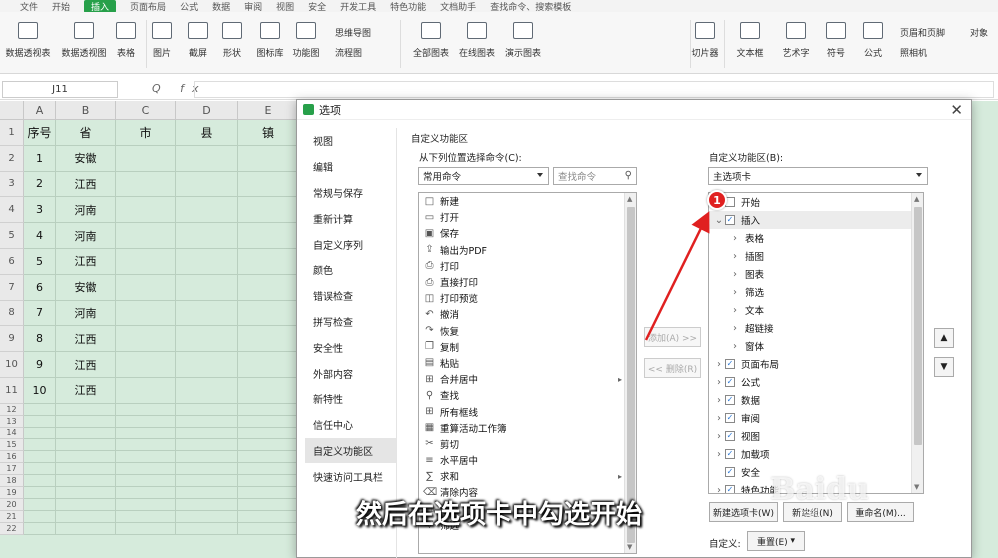 The width and height of the screenshot is (998, 558). Describe the element at coordinates (12, 433) in the screenshot. I see `row-header: 14` at that location.